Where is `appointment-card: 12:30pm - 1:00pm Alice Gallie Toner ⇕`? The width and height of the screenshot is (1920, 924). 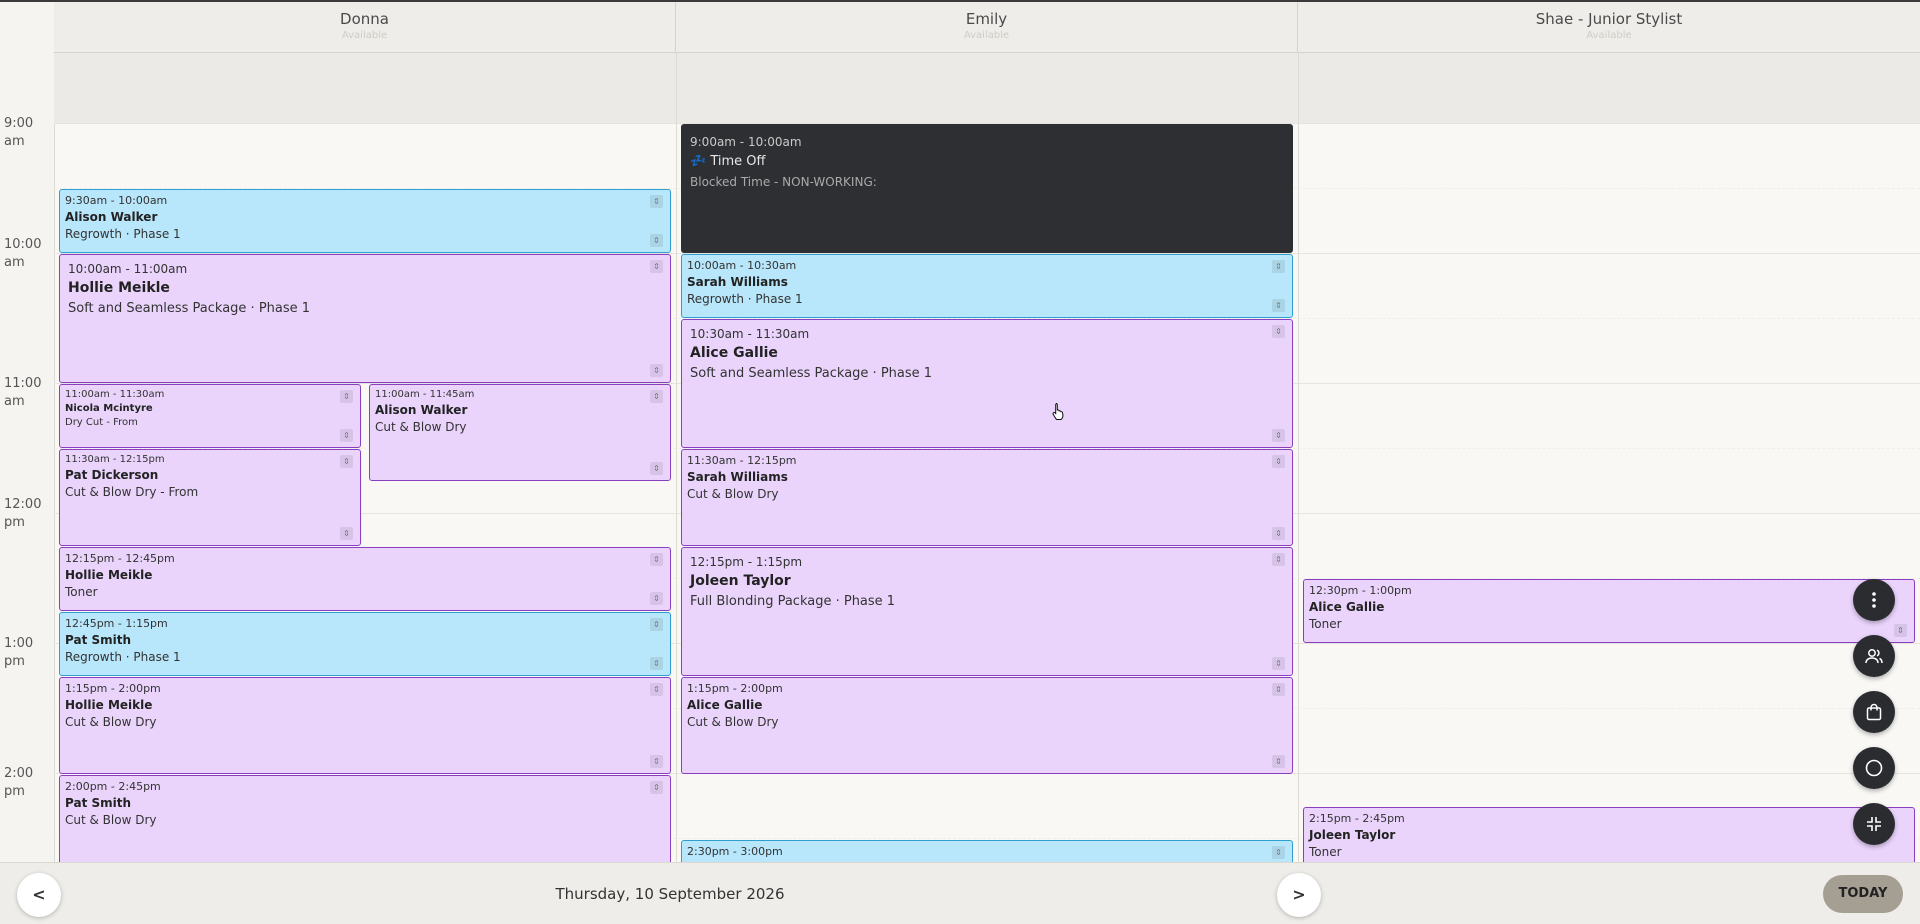 appointment-card: 12:30pm - 1:00pm Alice Gallie Toner ⇕ is located at coordinates (1609, 611).